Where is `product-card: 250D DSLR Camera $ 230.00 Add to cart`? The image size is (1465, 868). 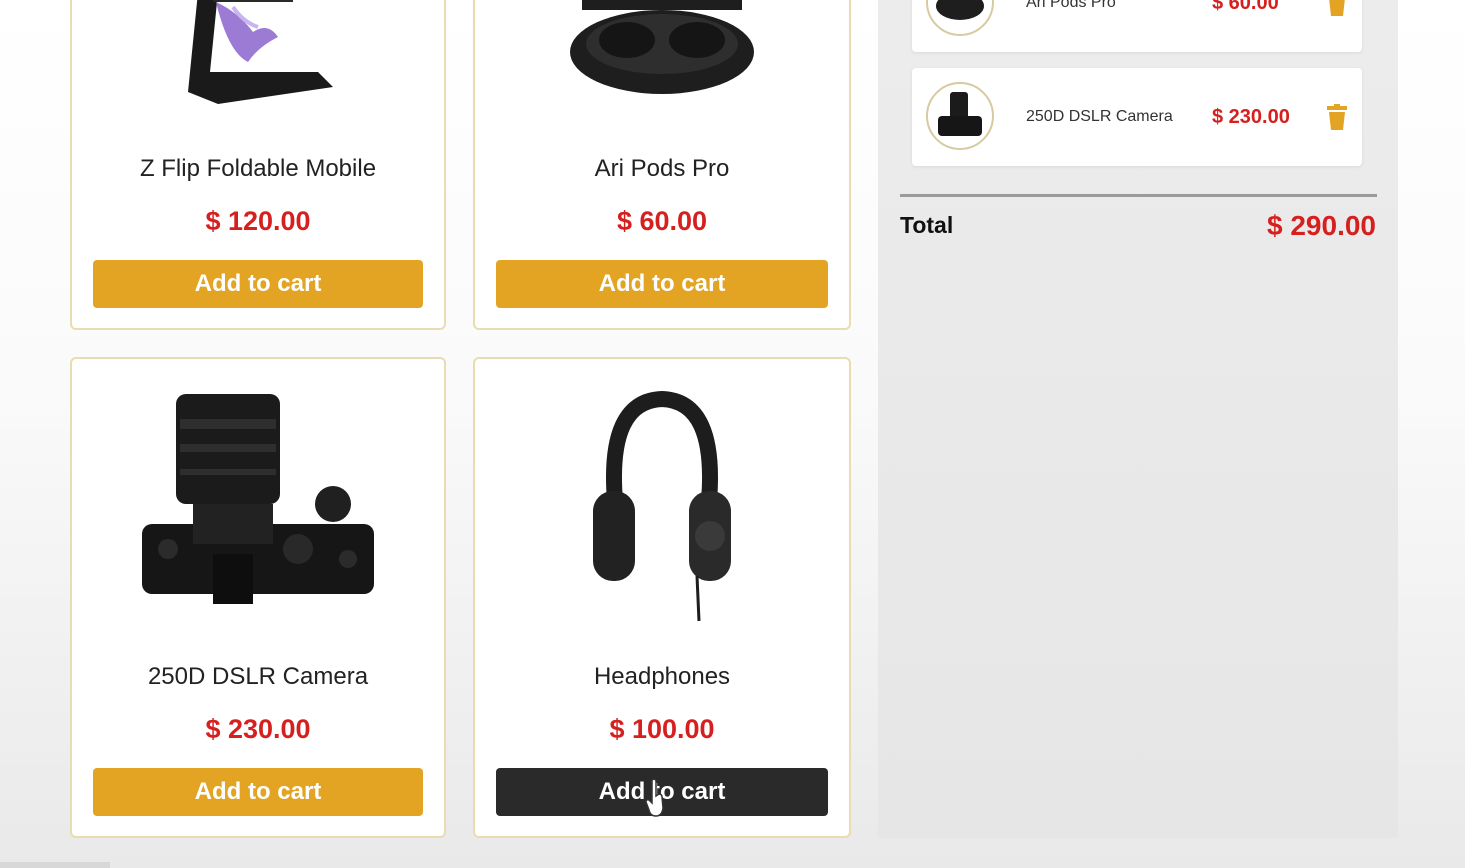 product-card: 250D DSLR Camera $ 230.00 Add to cart is located at coordinates (258, 597).